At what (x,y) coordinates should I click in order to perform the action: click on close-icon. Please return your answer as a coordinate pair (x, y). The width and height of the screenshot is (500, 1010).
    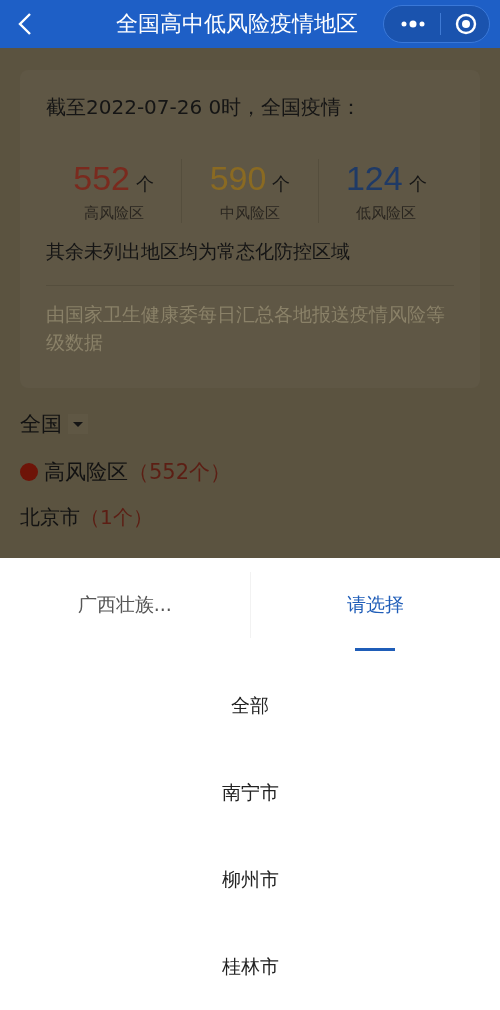
    Looking at the image, I should click on (466, 24).